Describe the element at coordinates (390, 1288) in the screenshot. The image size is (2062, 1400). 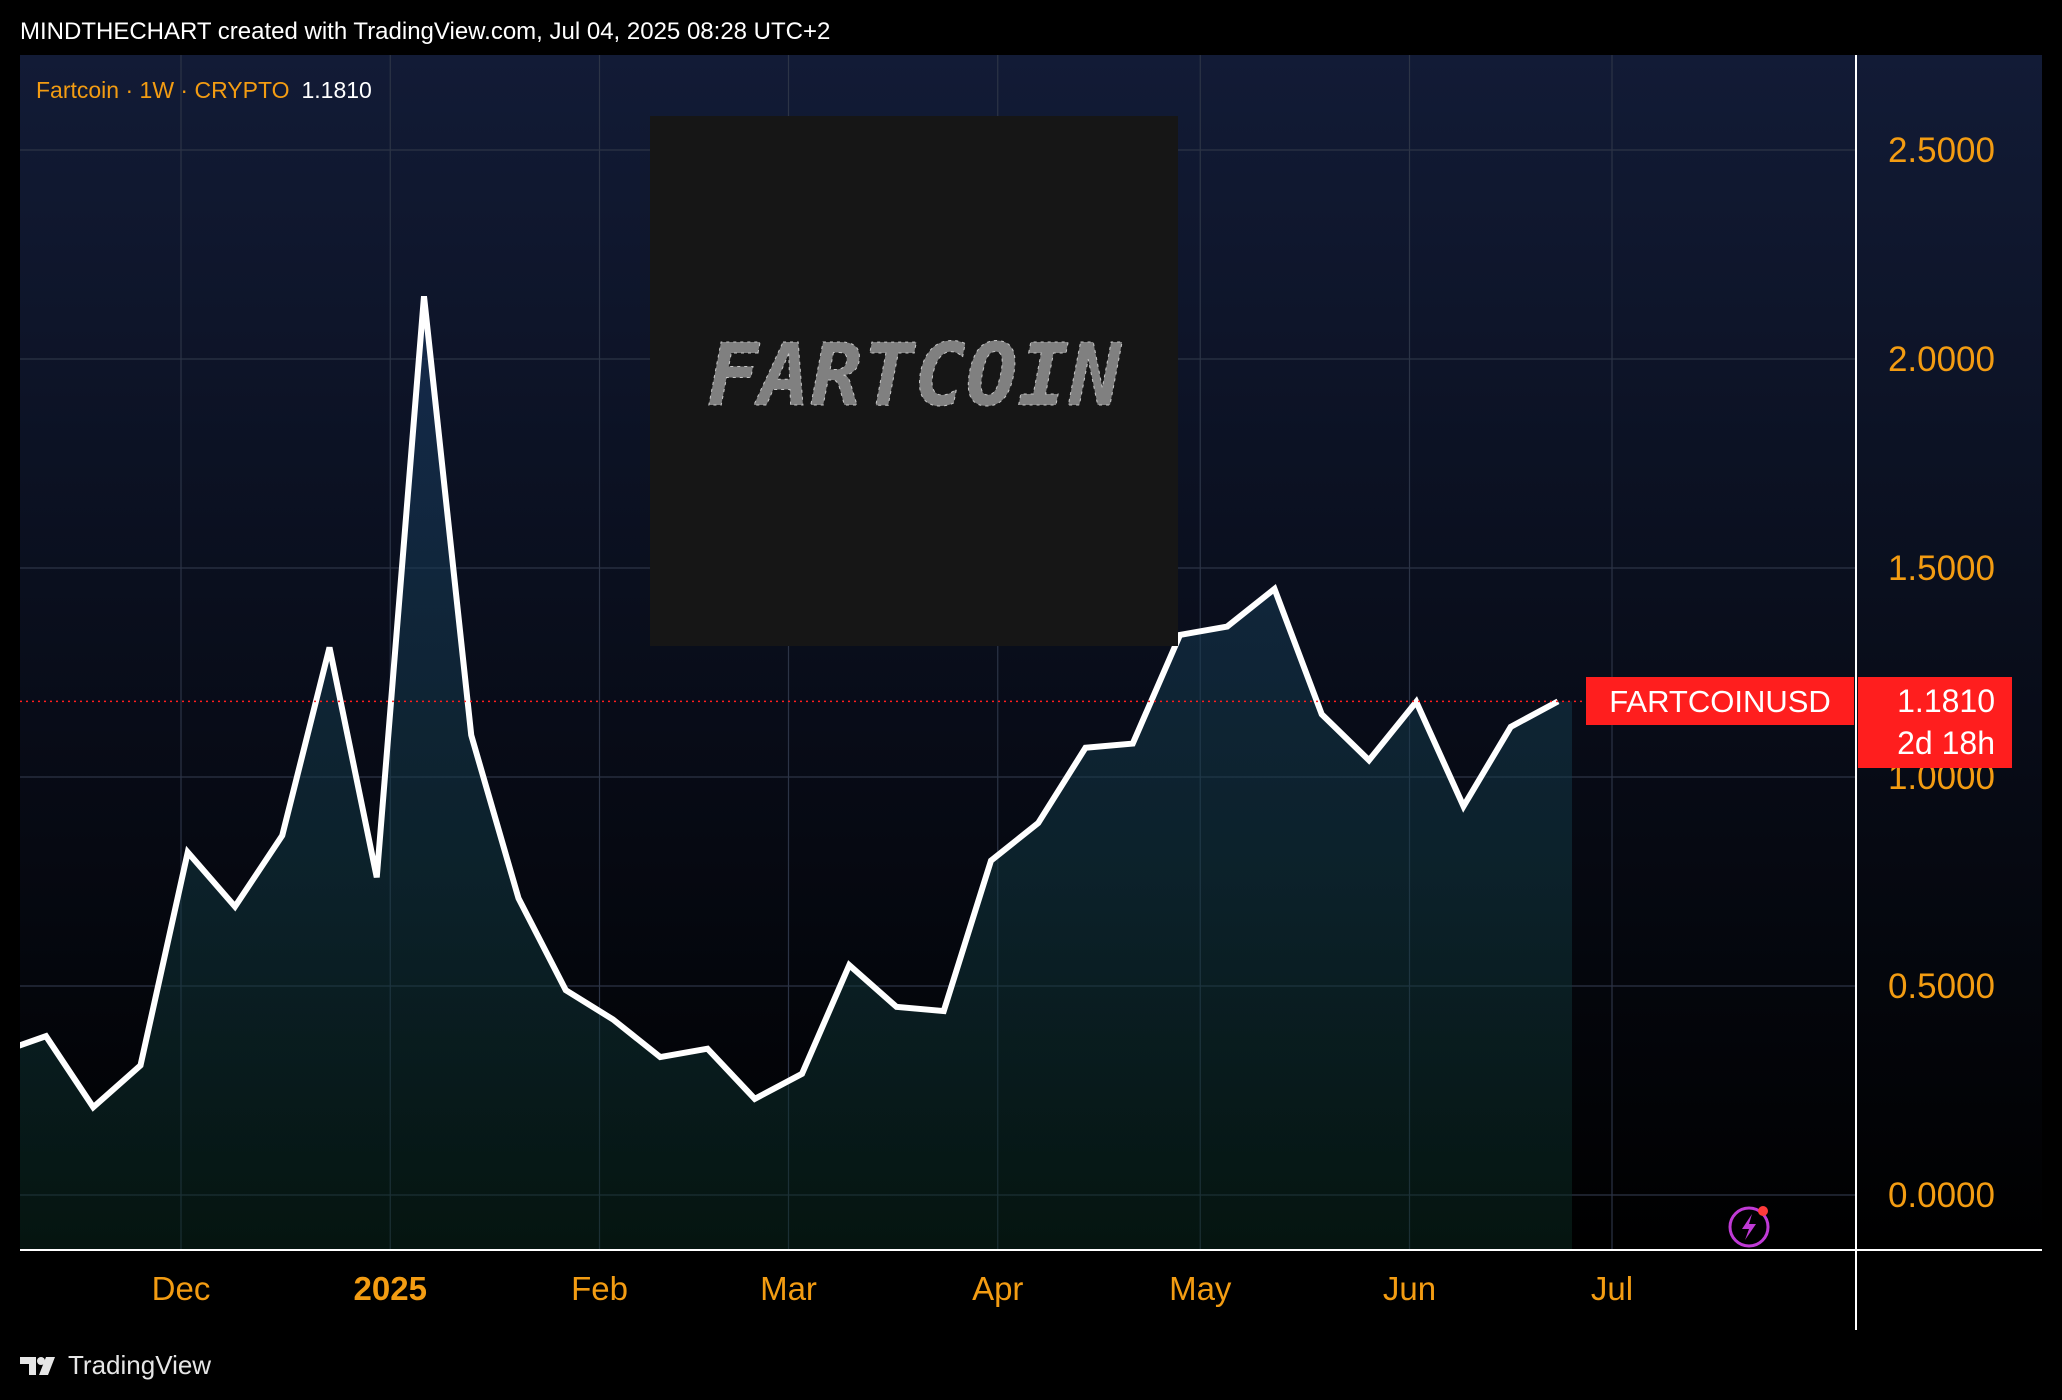
I see `x-tick-label: 2025` at that location.